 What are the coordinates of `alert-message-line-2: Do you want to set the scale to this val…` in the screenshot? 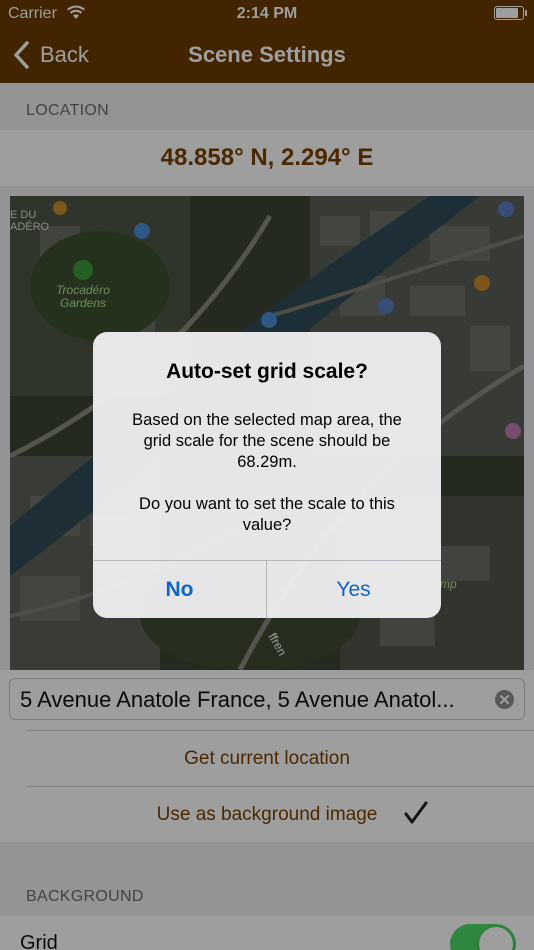 It's located at (267, 514).